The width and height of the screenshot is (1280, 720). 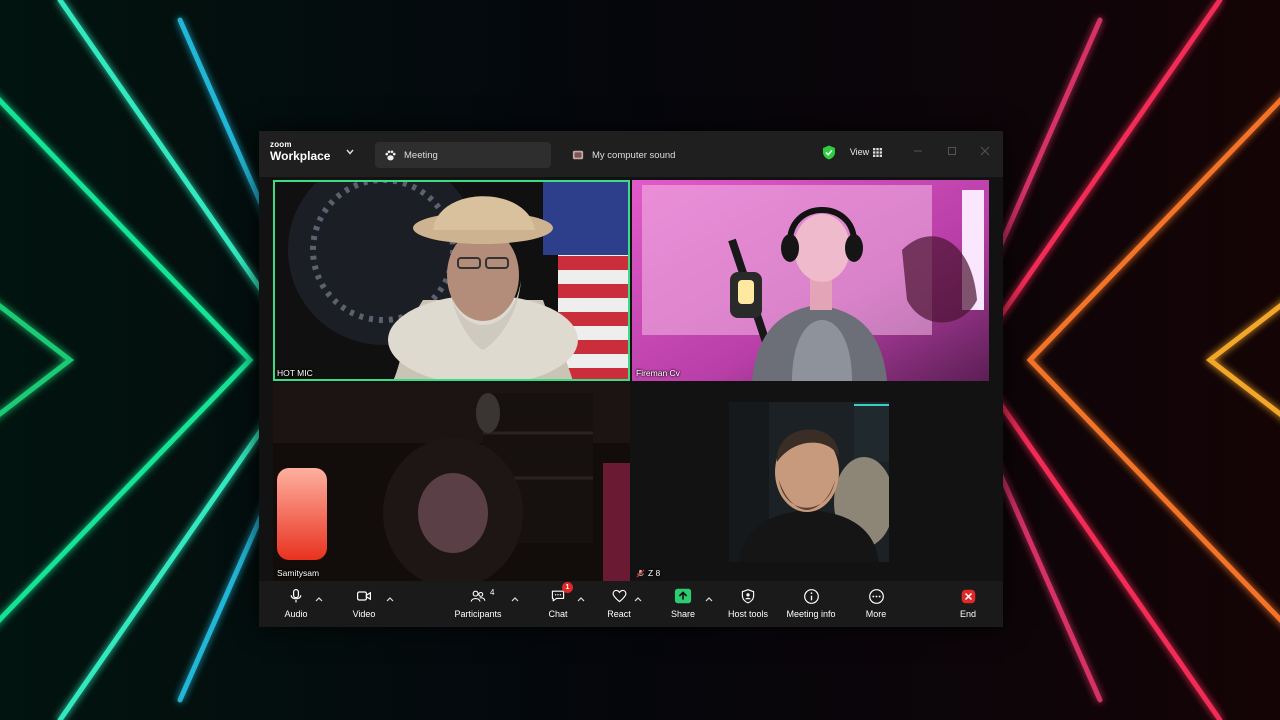 I want to click on share-button: Share, so click(x=683, y=605).